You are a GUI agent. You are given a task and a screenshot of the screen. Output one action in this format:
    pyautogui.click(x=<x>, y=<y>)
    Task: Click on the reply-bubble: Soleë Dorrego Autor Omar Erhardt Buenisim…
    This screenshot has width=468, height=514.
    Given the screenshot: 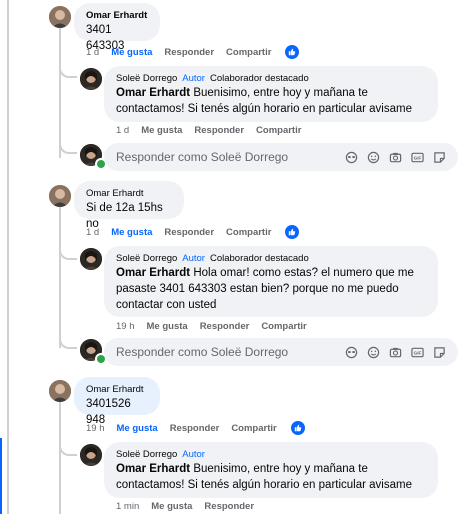 What is the action you would take?
    pyautogui.click(x=271, y=470)
    